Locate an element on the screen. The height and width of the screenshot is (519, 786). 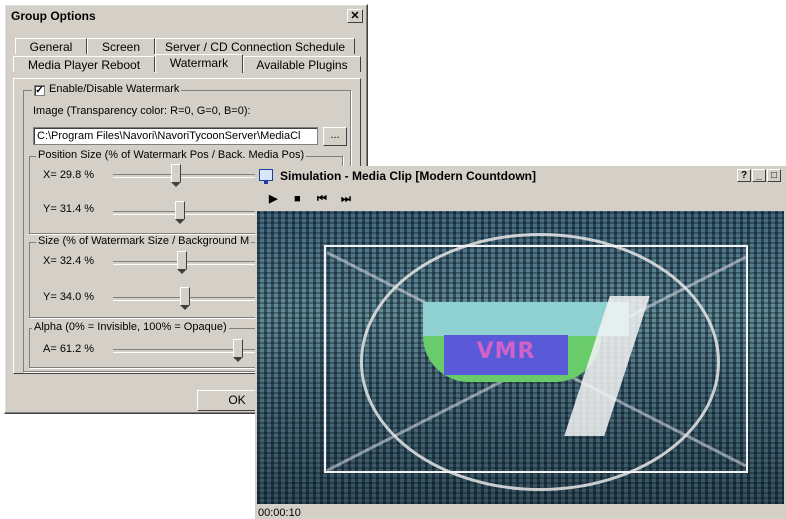
tab-media-player-reboot: Media Player Reboot is located at coordinates (84, 64).